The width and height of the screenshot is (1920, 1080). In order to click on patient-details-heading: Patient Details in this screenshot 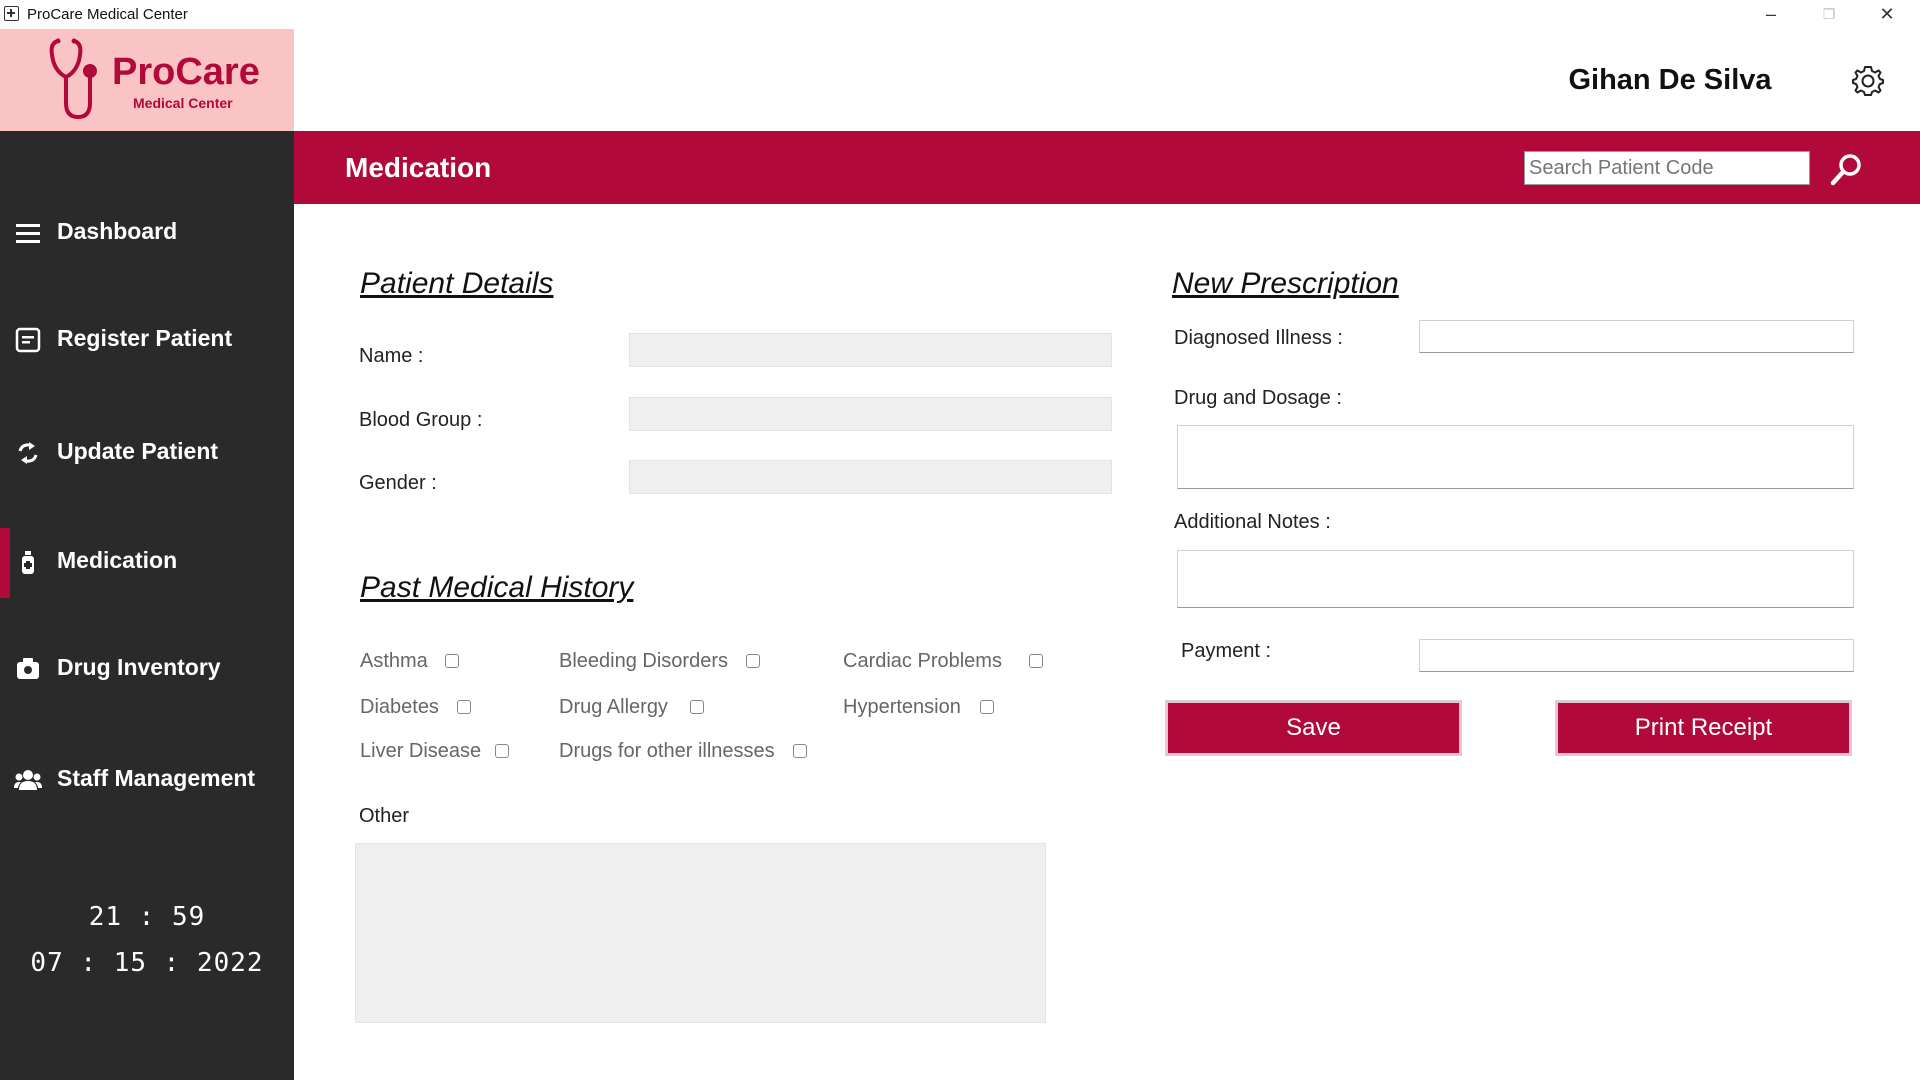, I will do `click(457, 283)`.